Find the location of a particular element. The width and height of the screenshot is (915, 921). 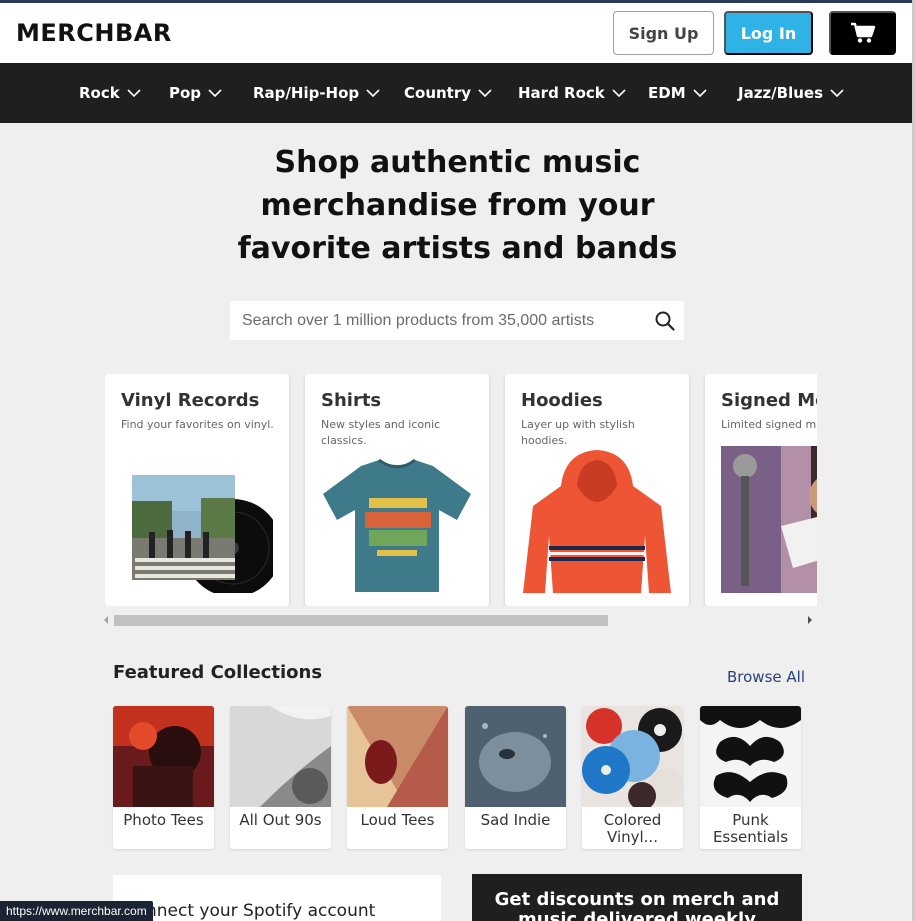

nav-item-rap-hip-hop: Rap/Hip-Hop is located at coordinates (316, 93).